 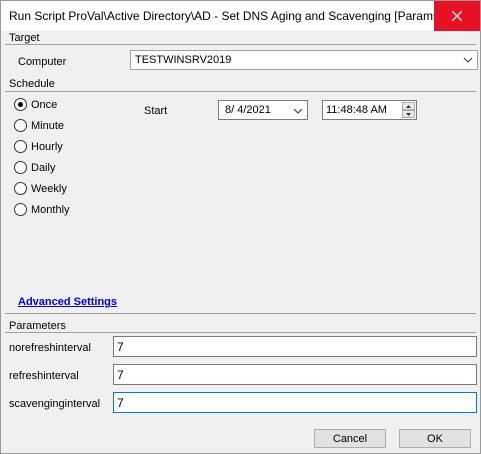 What do you see at coordinates (50, 348) in the screenshot?
I see `norefreshinterval-label: norefreshinterval` at bounding box center [50, 348].